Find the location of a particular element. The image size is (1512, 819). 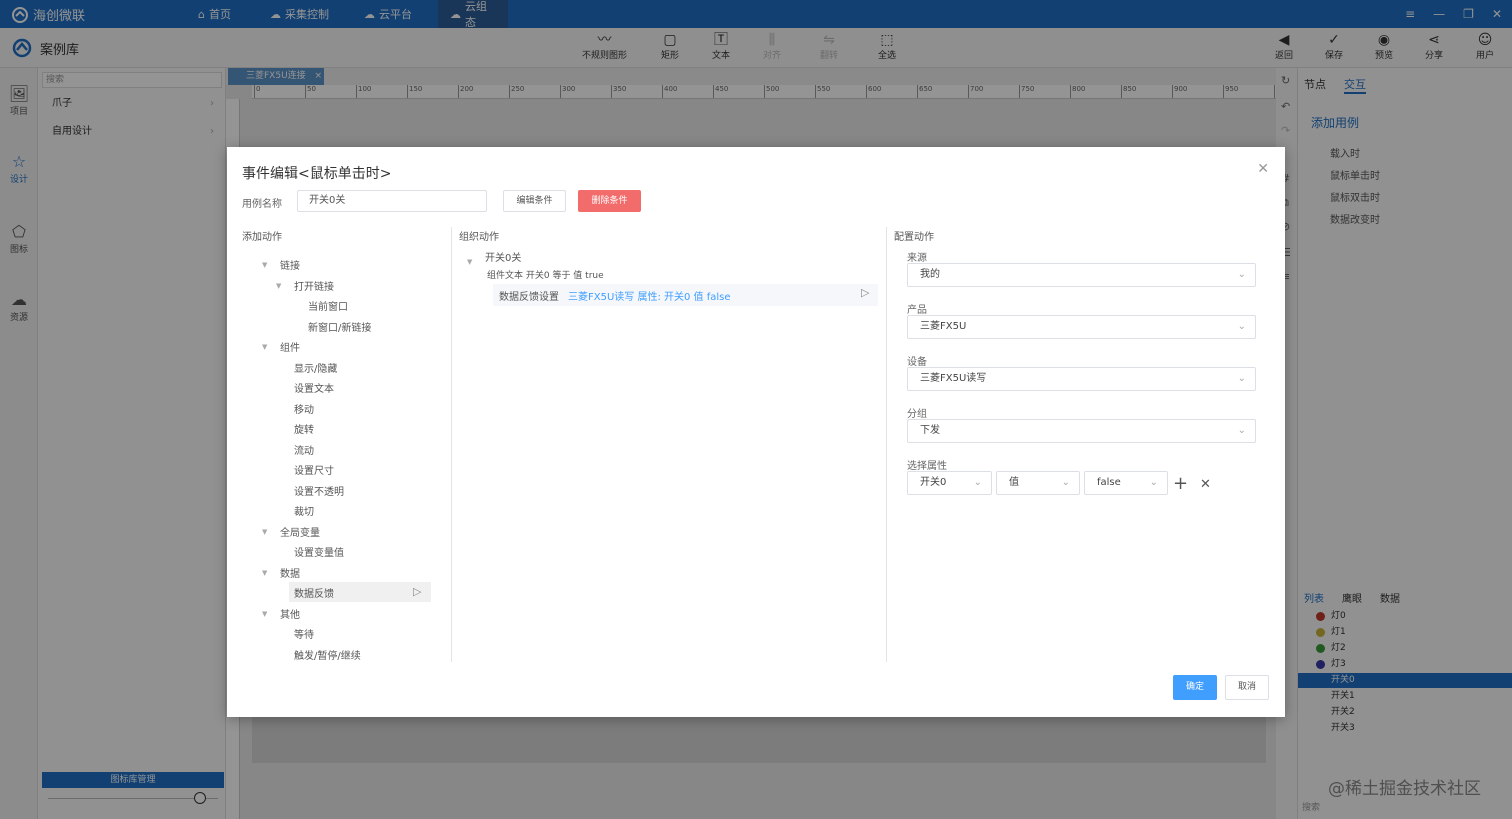

tree-item: 打开链接 is located at coordinates (314, 285).